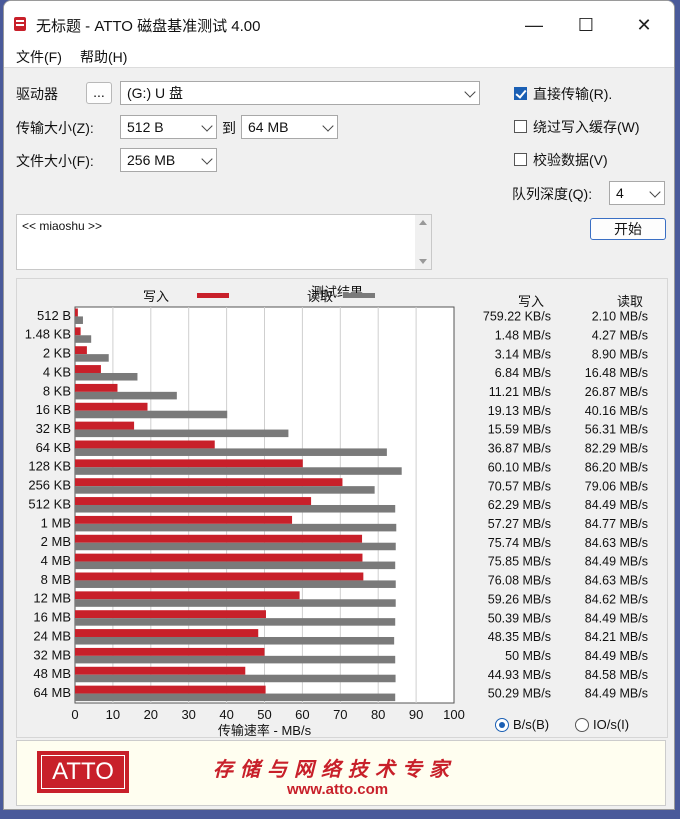 The height and width of the screenshot is (819, 680). What do you see at coordinates (520, 93) in the screenshot?
I see `direct-io-checkbox` at bounding box center [520, 93].